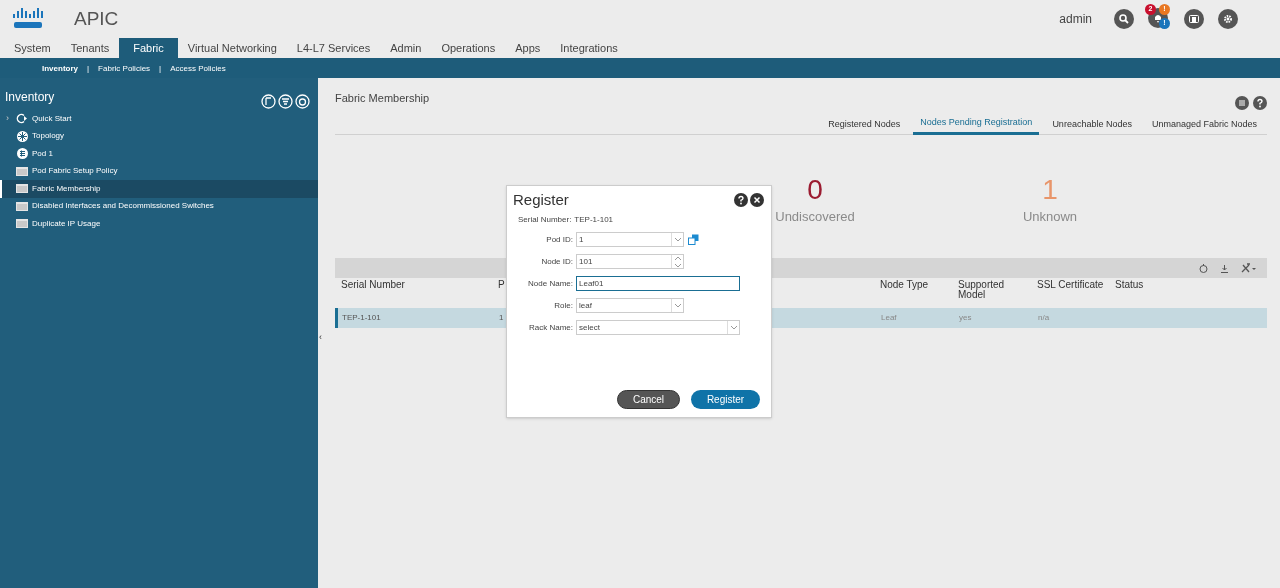  What do you see at coordinates (198, 69) in the screenshot?
I see `sub-nav-link: Access Policies` at bounding box center [198, 69].